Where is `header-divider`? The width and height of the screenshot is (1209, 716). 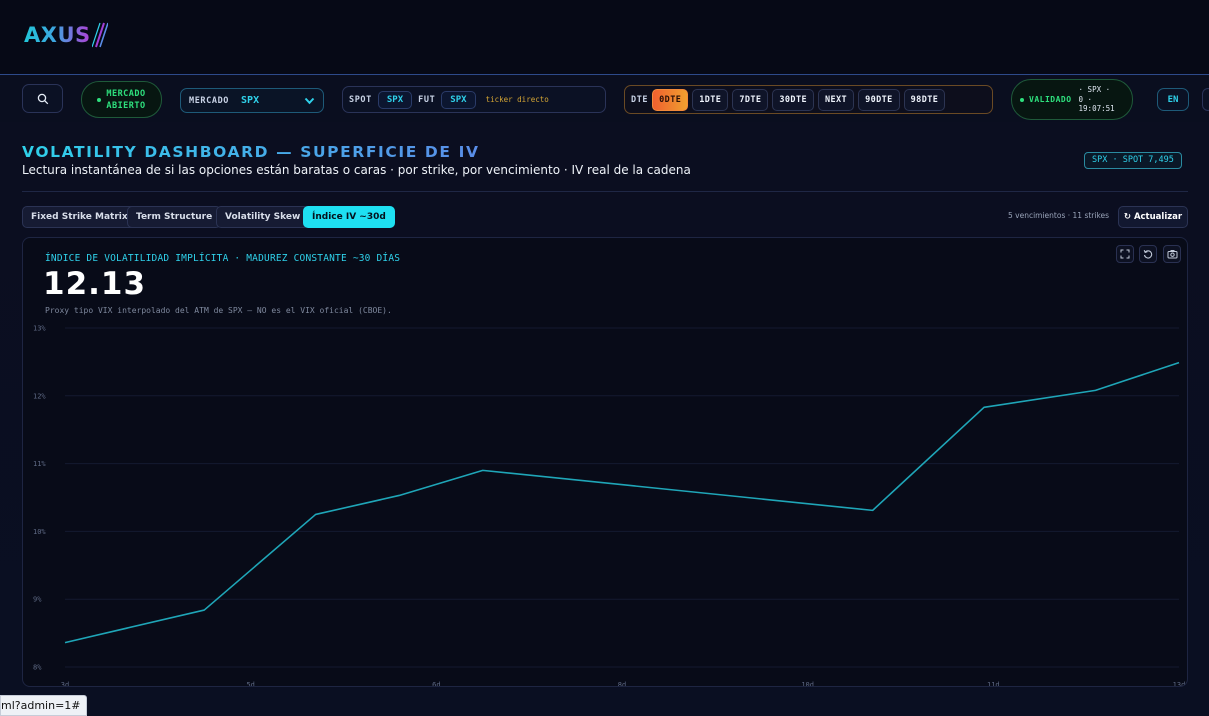 header-divider is located at coordinates (605, 191).